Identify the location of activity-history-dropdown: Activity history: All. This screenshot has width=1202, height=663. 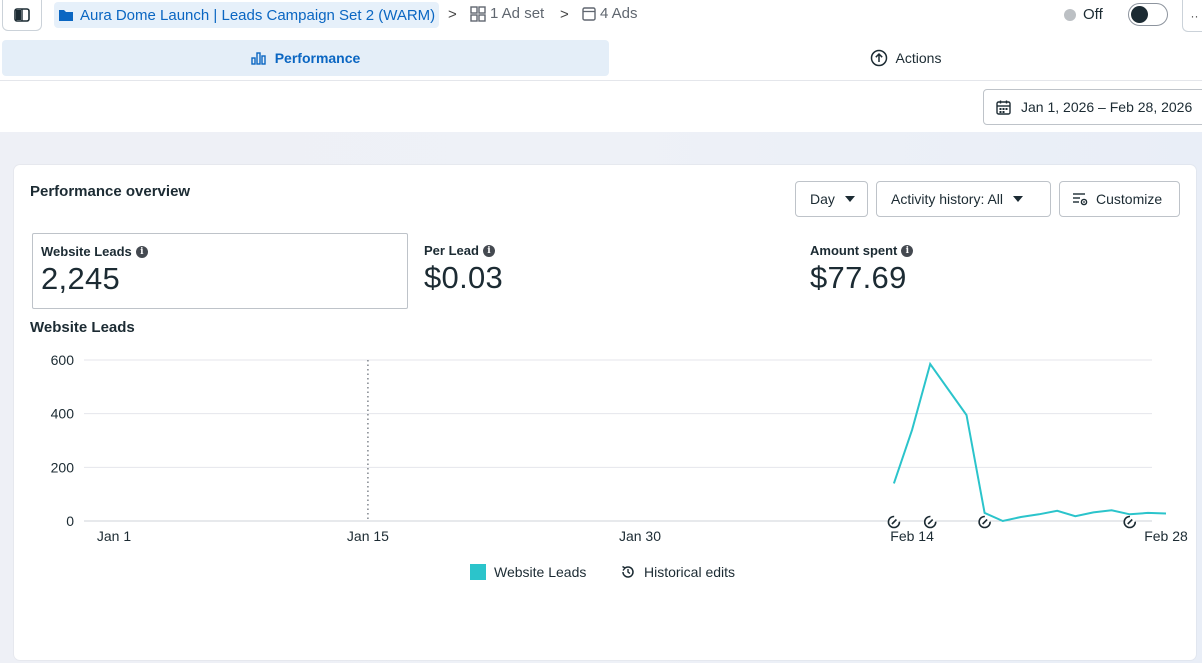
(963, 199).